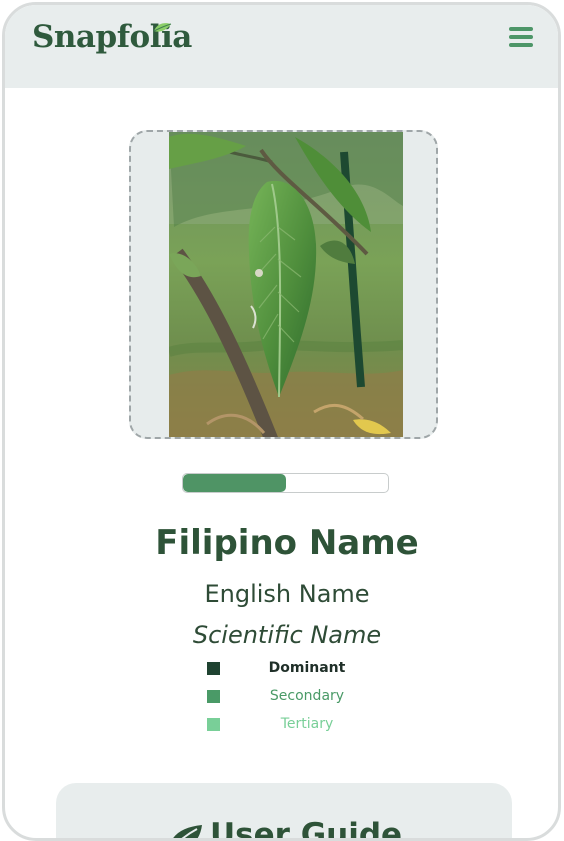  What do you see at coordinates (213, 724) in the screenshot?
I see `tertiary-swatch` at bounding box center [213, 724].